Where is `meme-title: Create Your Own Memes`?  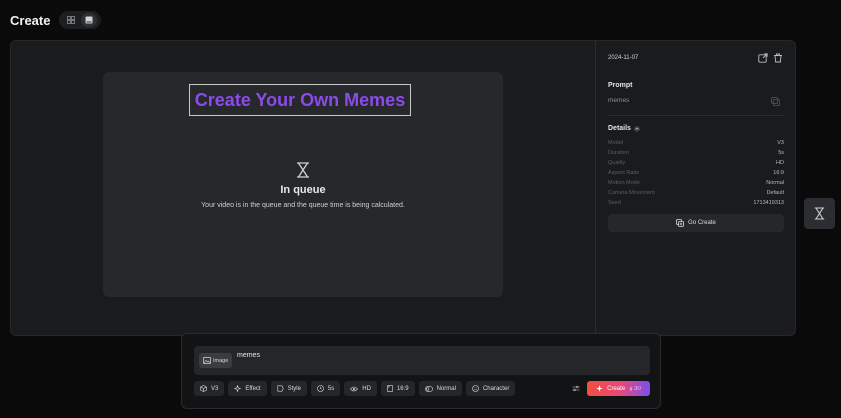
meme-title: Create Your Own Memes is located at coordinates (300, 99).